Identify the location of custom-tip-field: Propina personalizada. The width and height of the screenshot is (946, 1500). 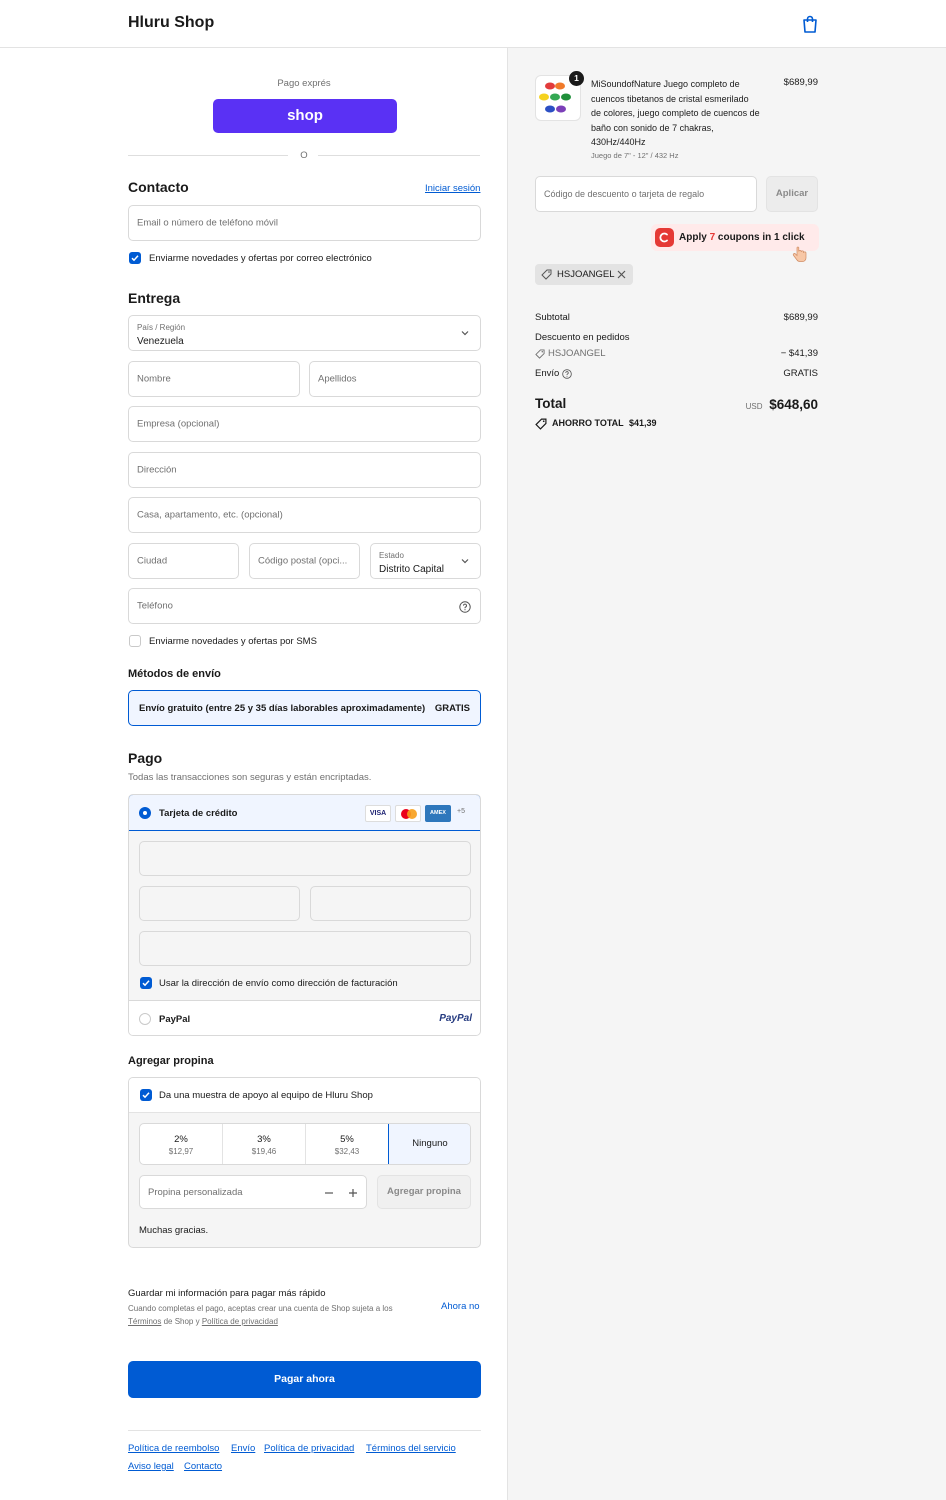
(253, 1192).